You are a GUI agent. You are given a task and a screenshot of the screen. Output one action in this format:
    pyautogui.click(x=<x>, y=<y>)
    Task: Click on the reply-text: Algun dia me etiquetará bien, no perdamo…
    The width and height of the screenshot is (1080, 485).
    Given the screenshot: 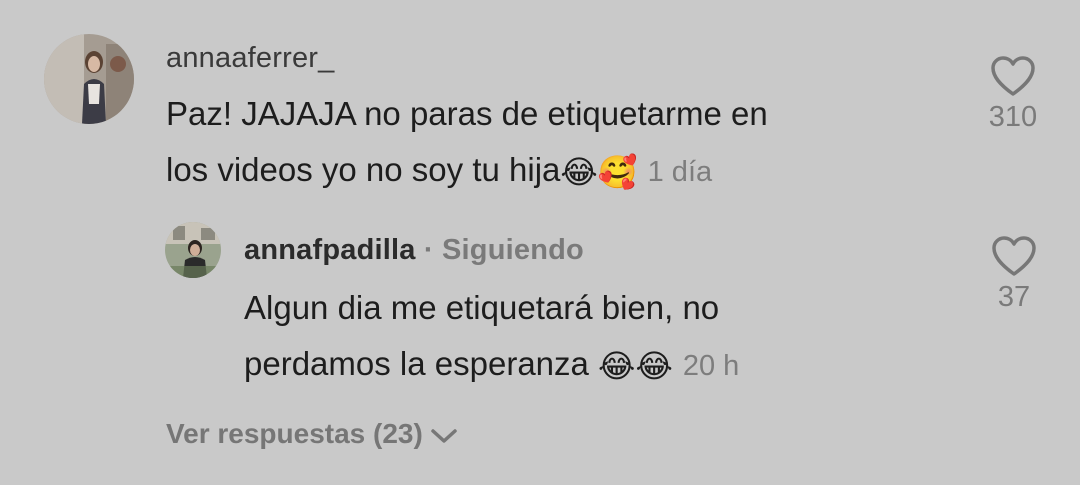 What is the action you would take?
    pyautogui.click(x=491, y=337)
    